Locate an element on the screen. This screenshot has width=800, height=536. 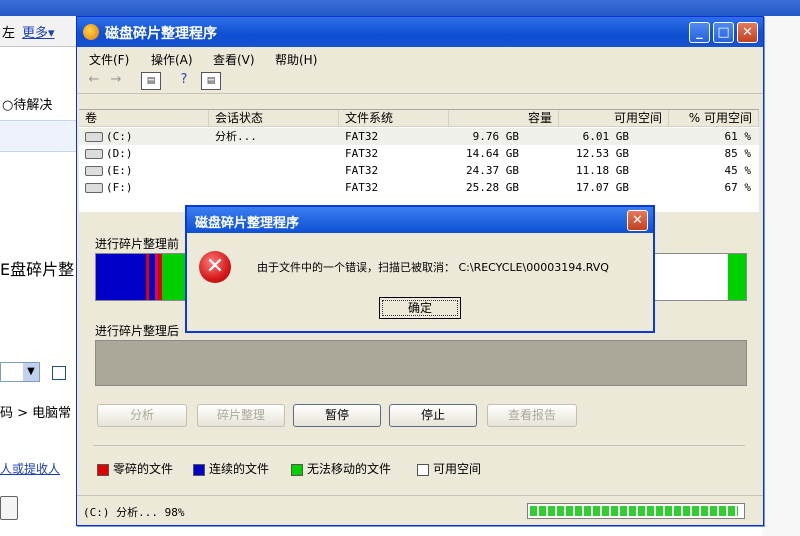
status-bar: (C:) 分析... 98% is located at coordinates (420, 510).